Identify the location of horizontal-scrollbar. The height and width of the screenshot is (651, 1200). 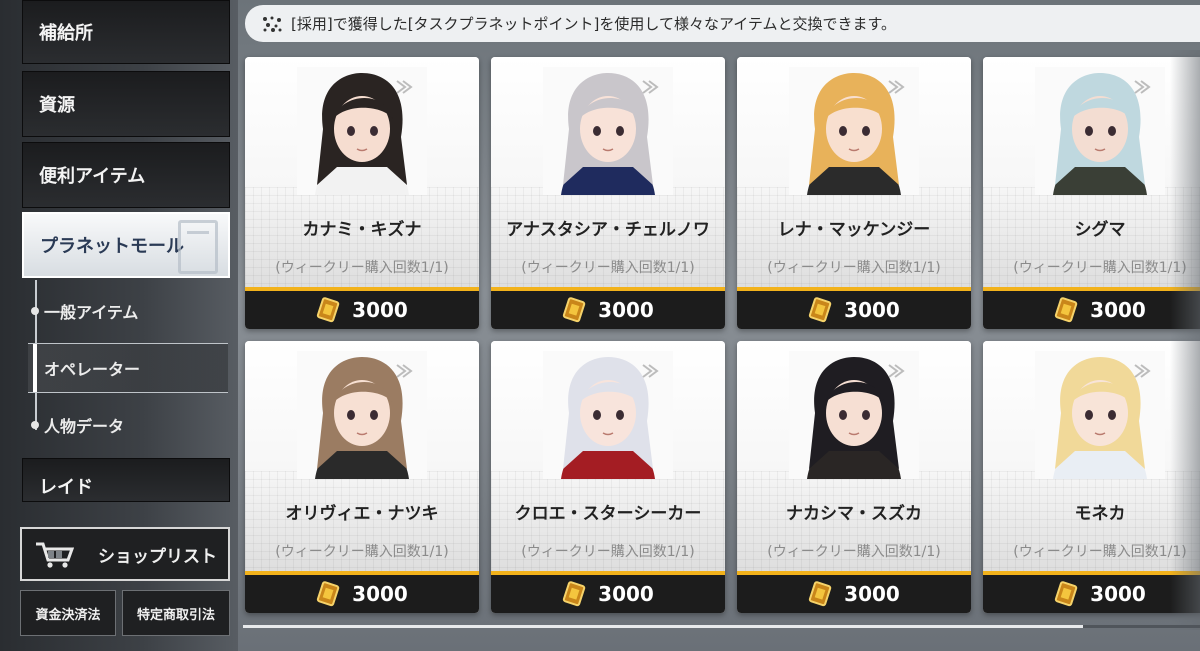
(721, 626).